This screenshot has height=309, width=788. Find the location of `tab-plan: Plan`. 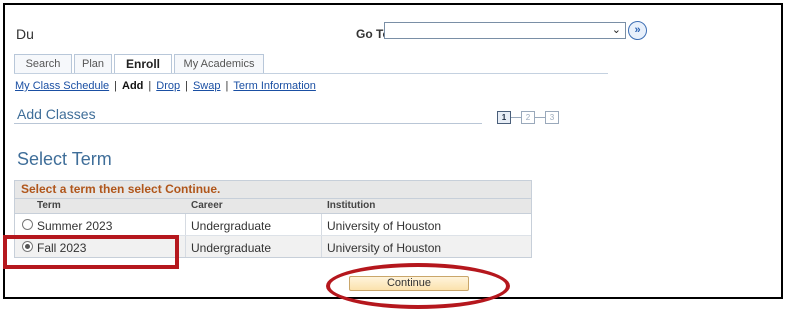

tab-plan: Plan is located at coordinates (93, 63).